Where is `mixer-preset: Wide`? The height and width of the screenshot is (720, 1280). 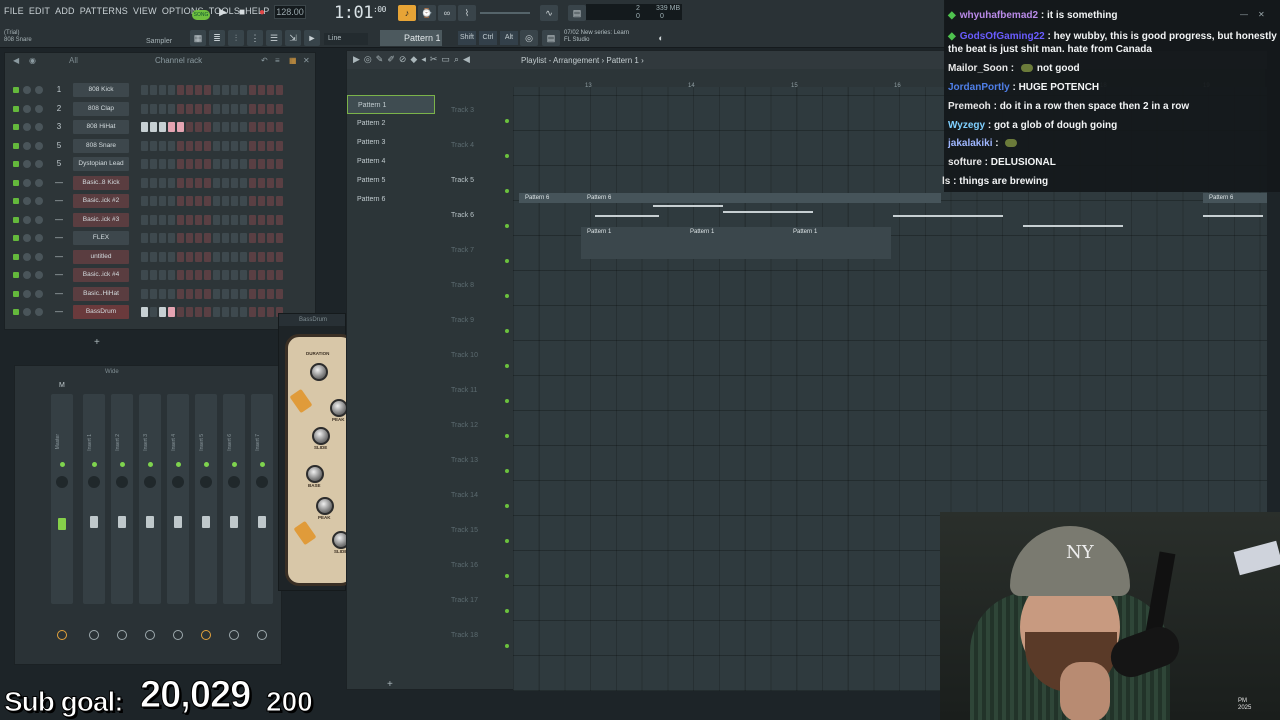
mixer-preset: Wide is located at coordinates (112, 372).